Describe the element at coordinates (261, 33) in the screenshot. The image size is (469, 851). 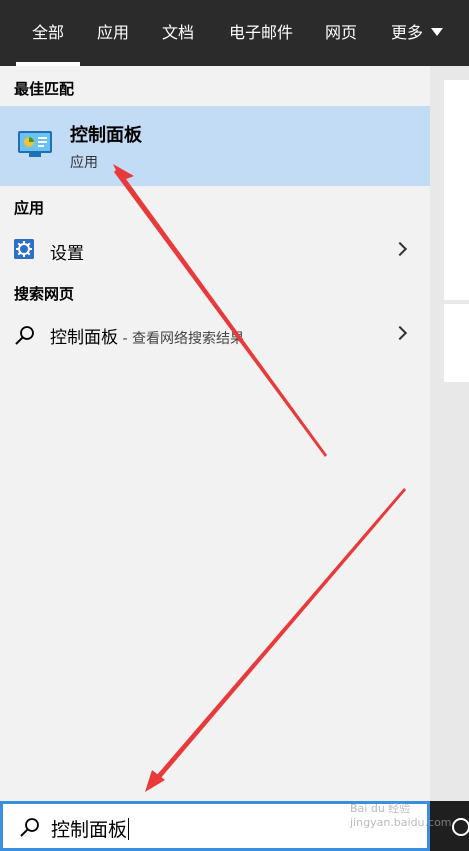
I see `tab-email: 电子邮件` at that location.